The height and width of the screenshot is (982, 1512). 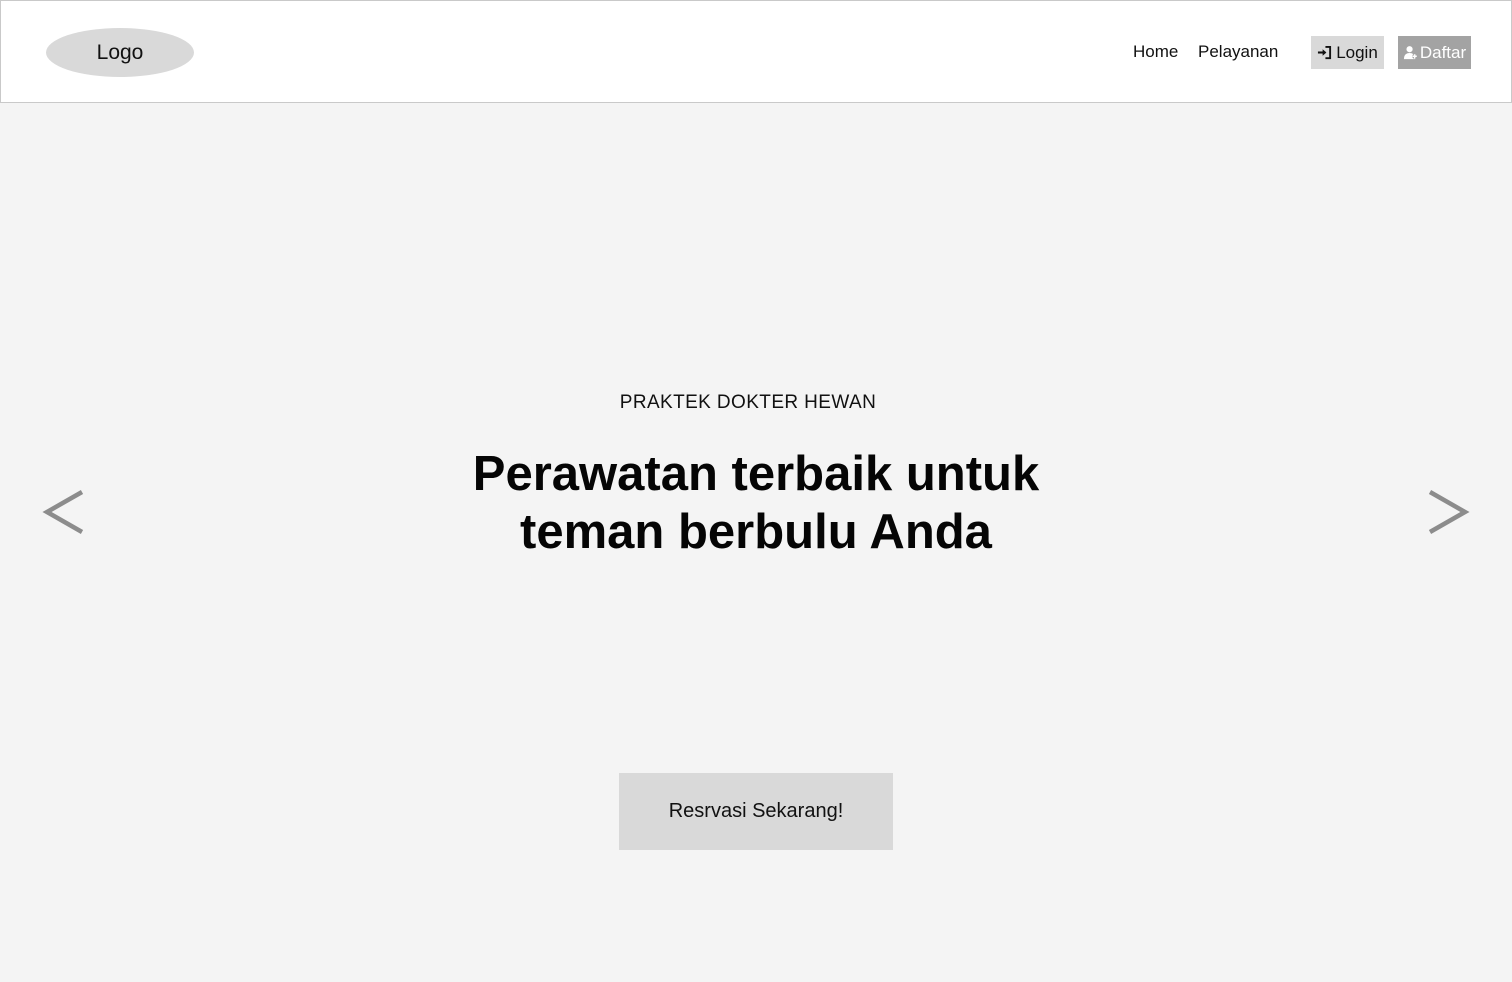 What do you see at coordinates (1357, 52) in the screenshot?
I see `login-label: Login` at bounding box center [1357, 52].